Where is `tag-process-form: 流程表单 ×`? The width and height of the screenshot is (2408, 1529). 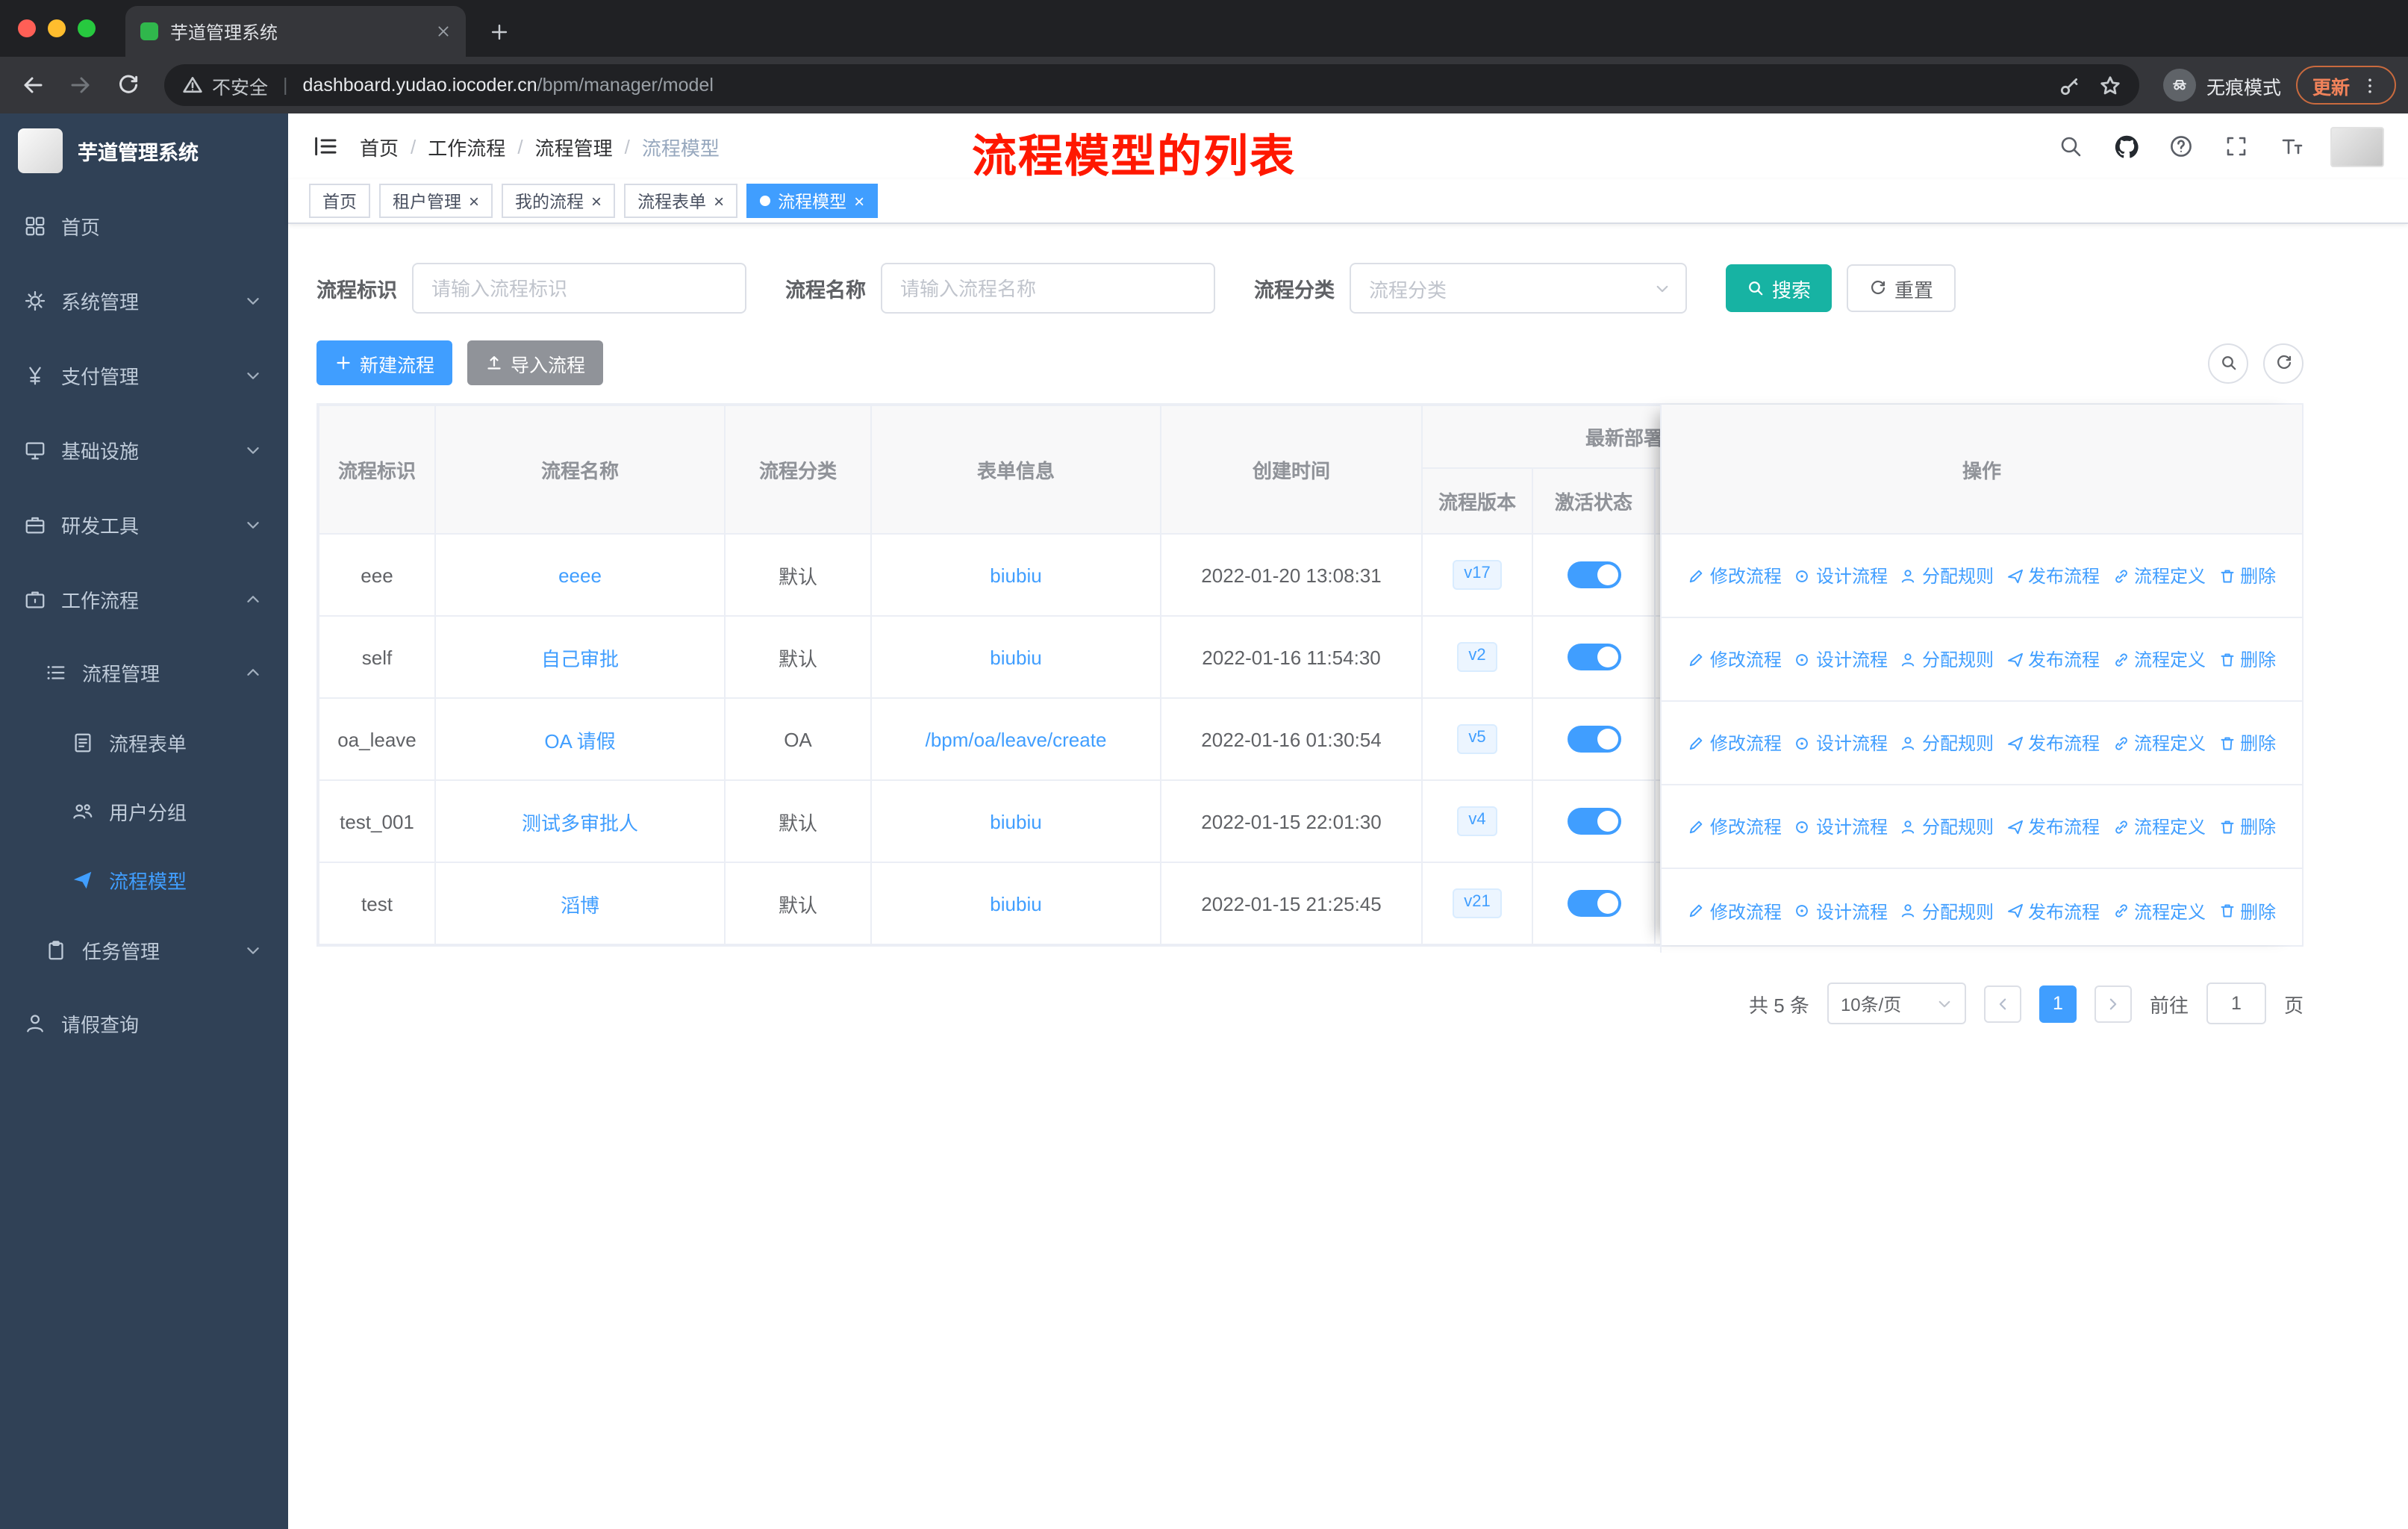
tag-process-form: 流程表单 × is located at coordinates (681, 201).